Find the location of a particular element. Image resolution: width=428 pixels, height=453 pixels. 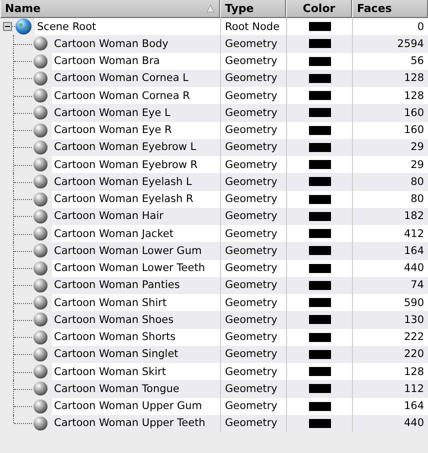

tree-item-label: Cartoon Woman Cornea L is located at coordinates (136, 78).